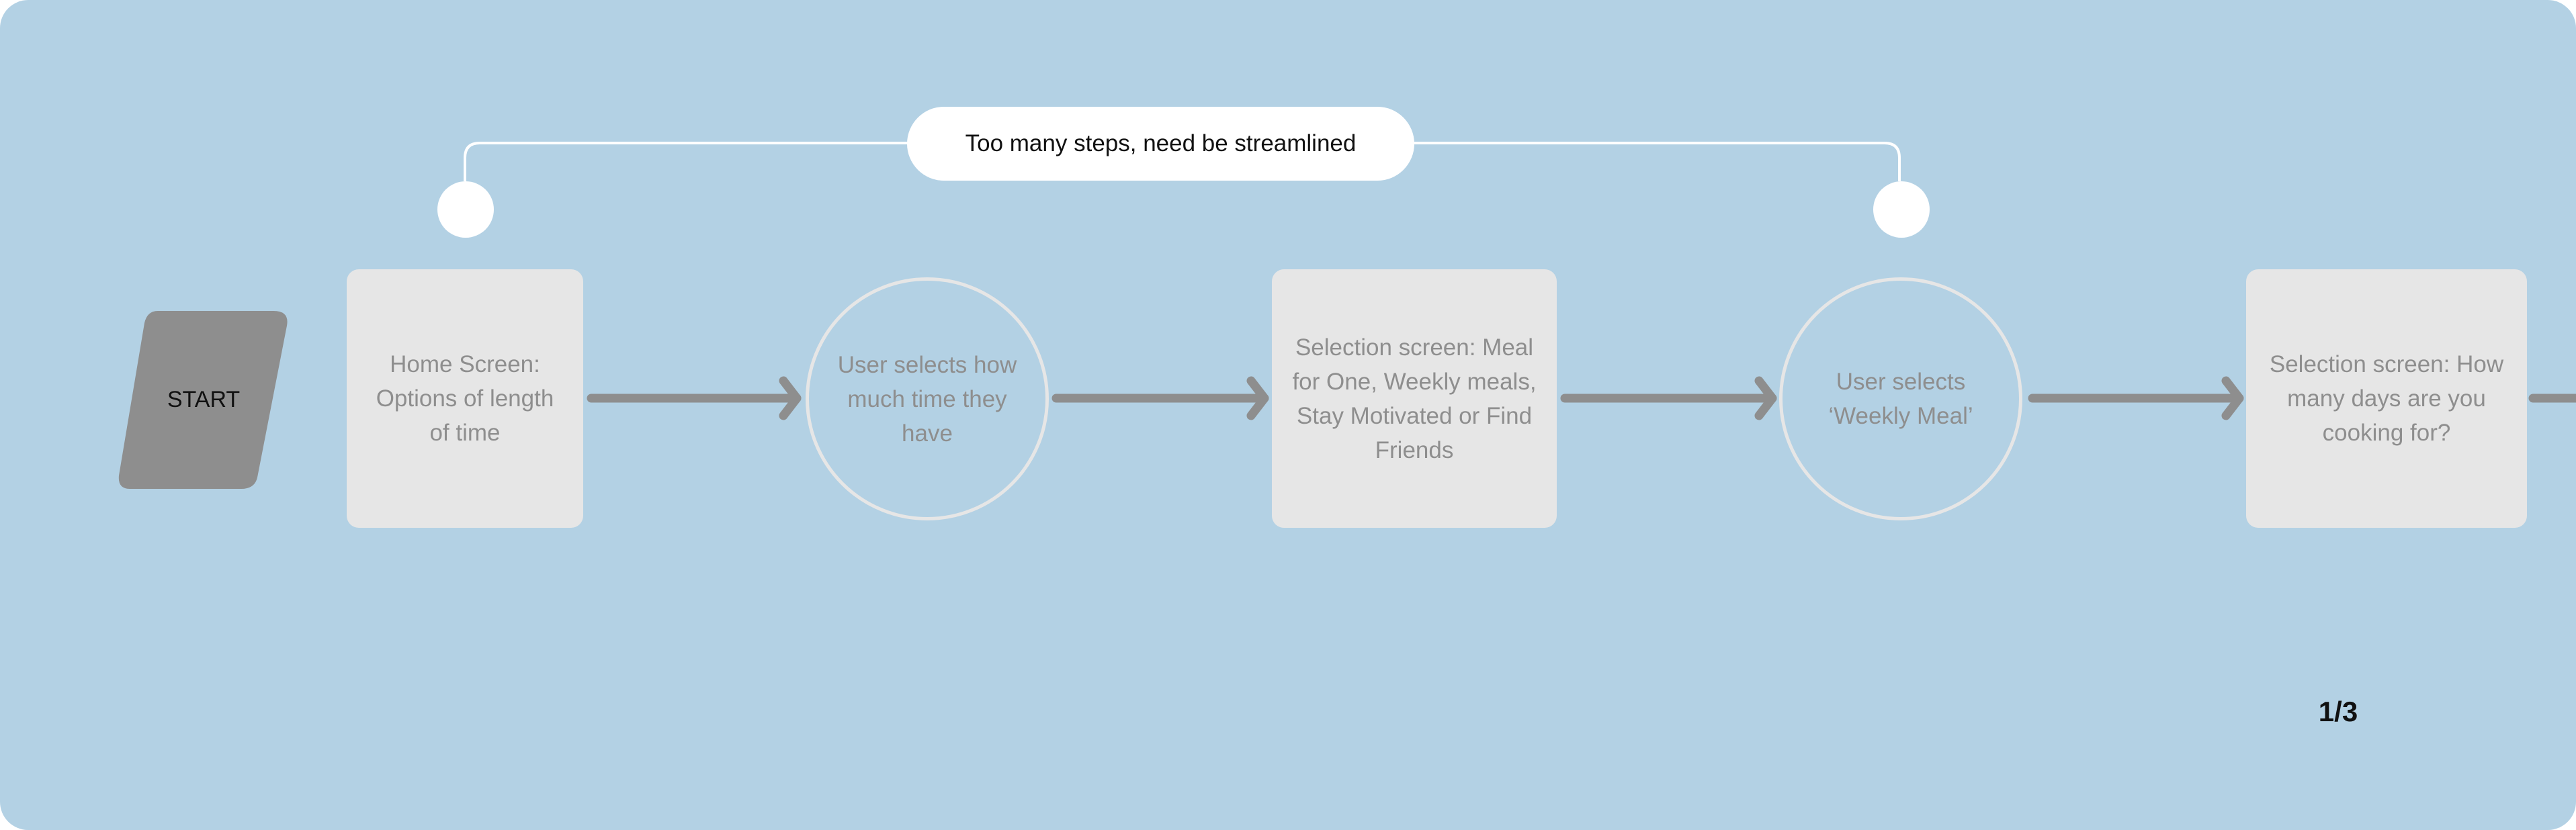 This screenshot has width=2576, height=830. I want to click on start-label: START, so click(204, 399).